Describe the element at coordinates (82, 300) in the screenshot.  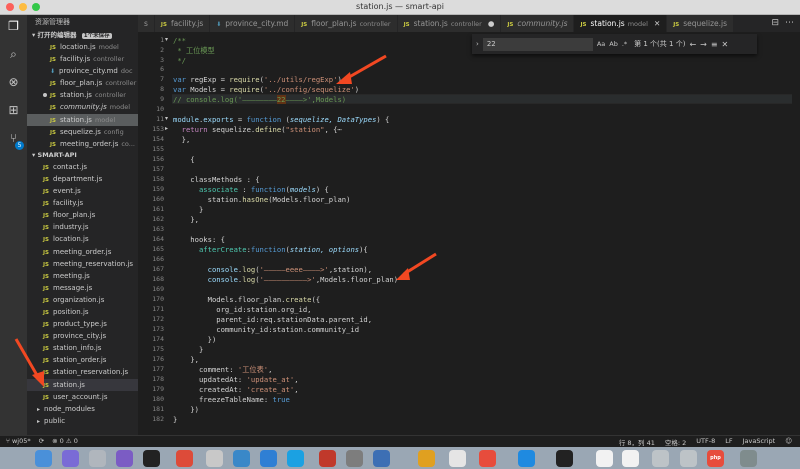
I see `project-file-item: JS organization.js` at that location.